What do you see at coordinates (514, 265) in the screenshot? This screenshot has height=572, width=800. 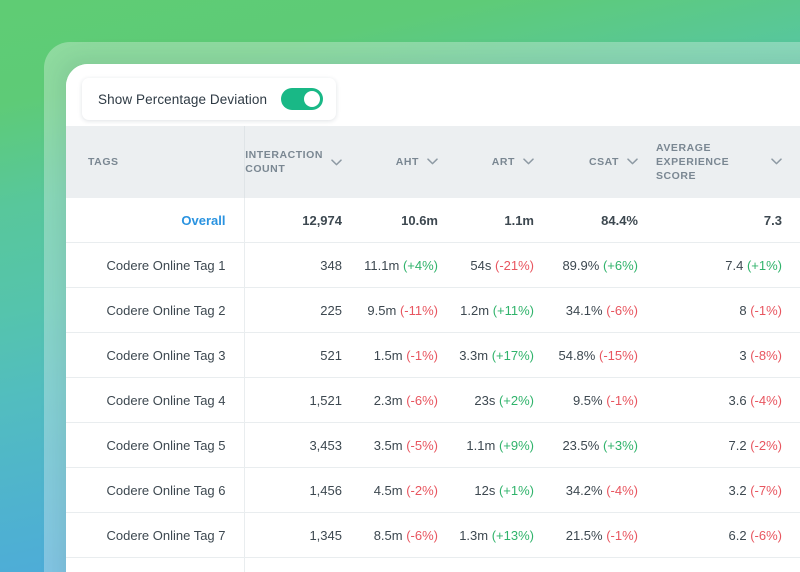 I see `cell-delta: (-21%)` at bounding box center [514, 265].